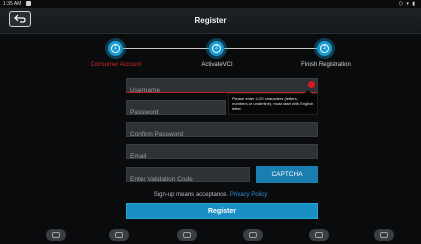  Describe the element at coordinates (116, 65) in the screenshot. I see `step-1-label: Consumer Account` at that location.